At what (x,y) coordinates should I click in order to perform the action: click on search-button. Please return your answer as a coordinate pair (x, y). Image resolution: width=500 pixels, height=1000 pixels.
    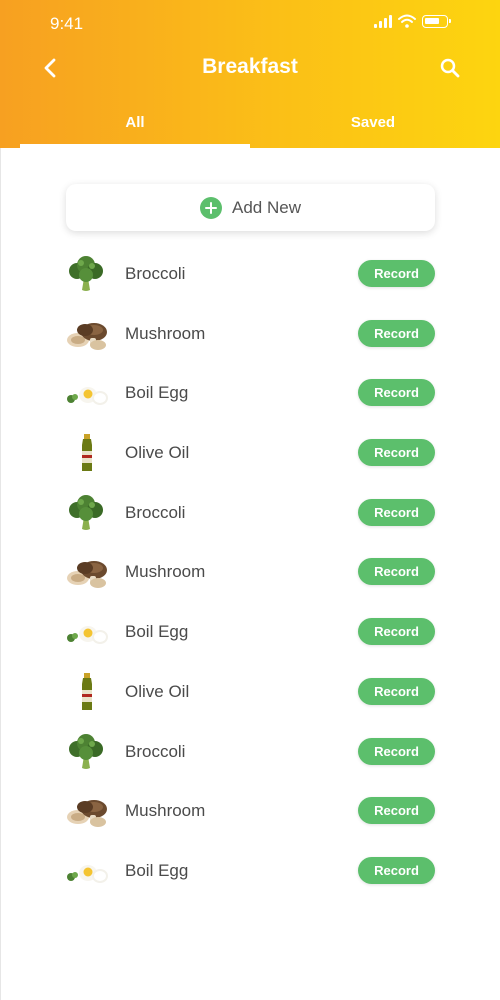
    Looking at the image, I should click on (450, 68).